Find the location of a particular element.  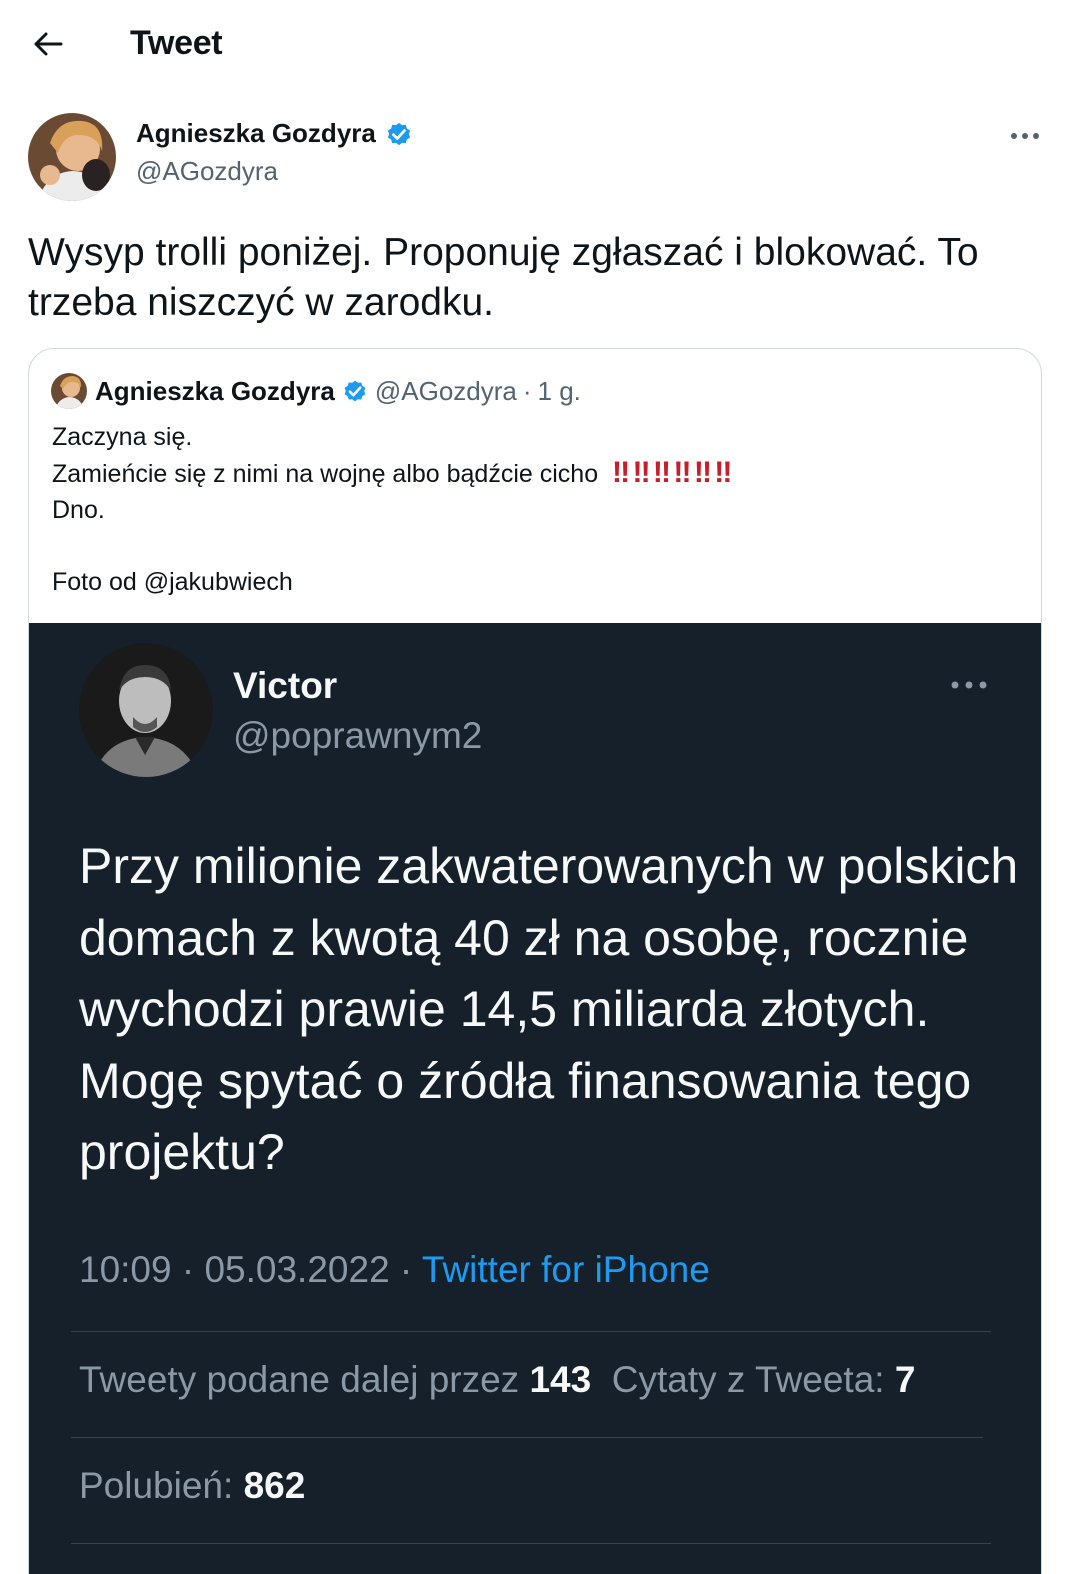

back-button is located at coordinates (48, 44).